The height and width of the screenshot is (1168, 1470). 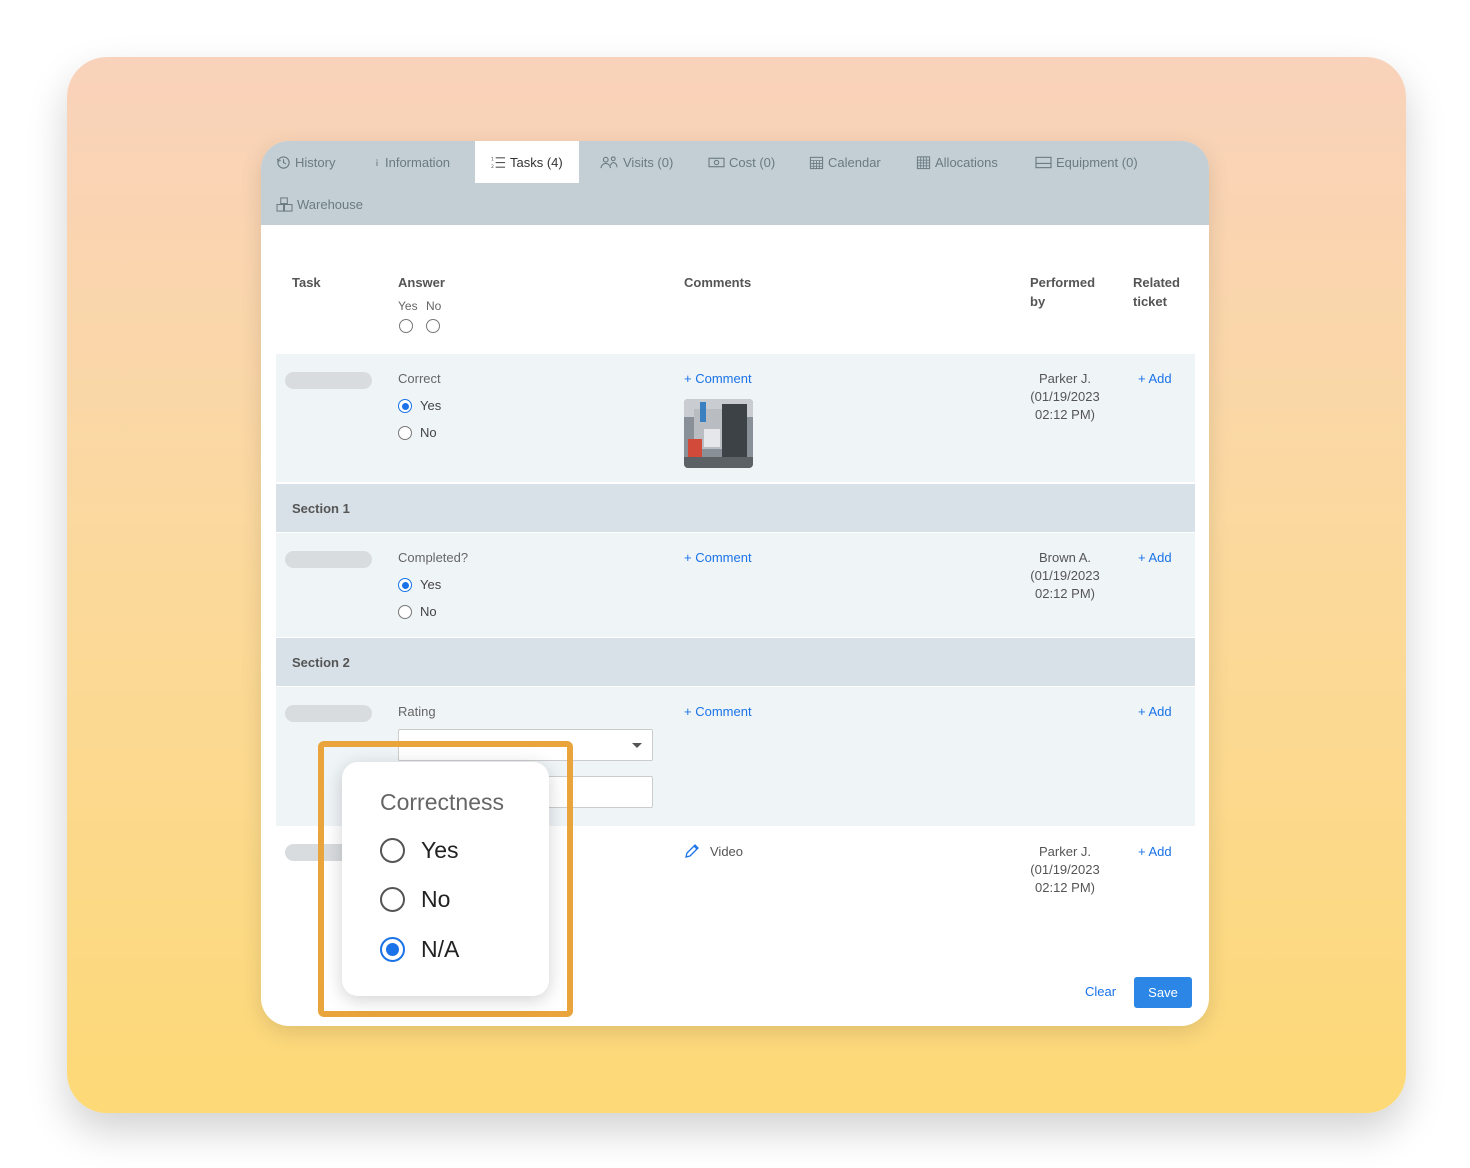 I want to click on comment-photo-thumbnail, so click(x=718, y=433).